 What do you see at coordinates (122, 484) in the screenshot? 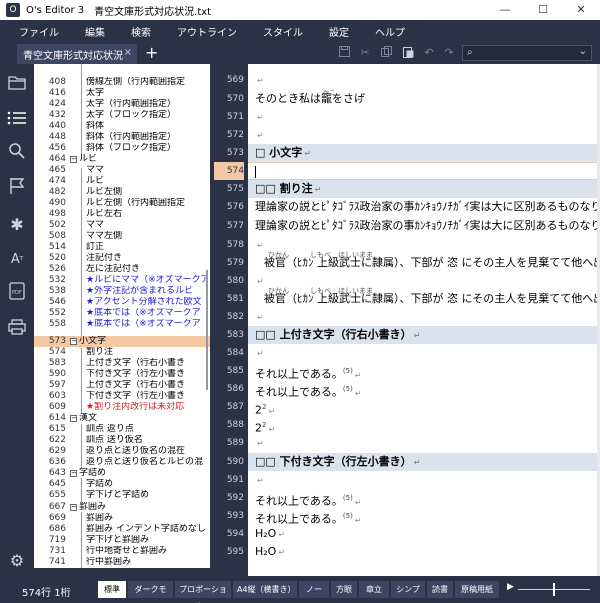
I see `outline-item: 645 字詰め` at bounding box center [122, 484].